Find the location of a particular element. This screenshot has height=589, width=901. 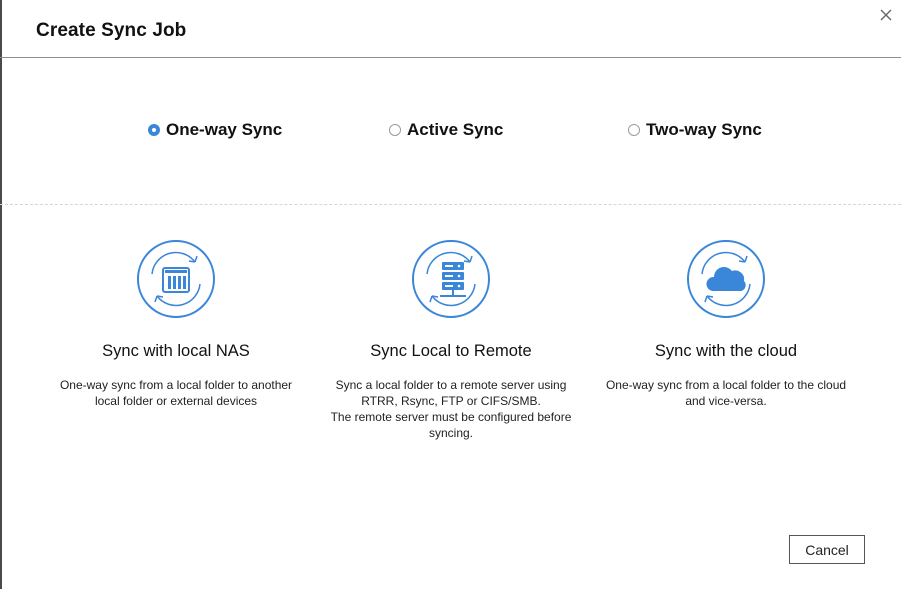

radio-checked-icon is located at coordinates (154, 130).